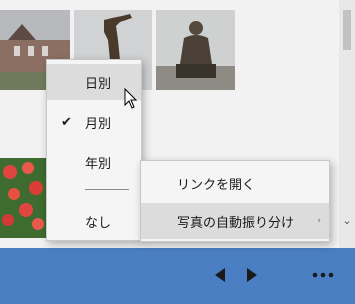  I want to click on checkmark-icon: ✔, so click(66, 122).